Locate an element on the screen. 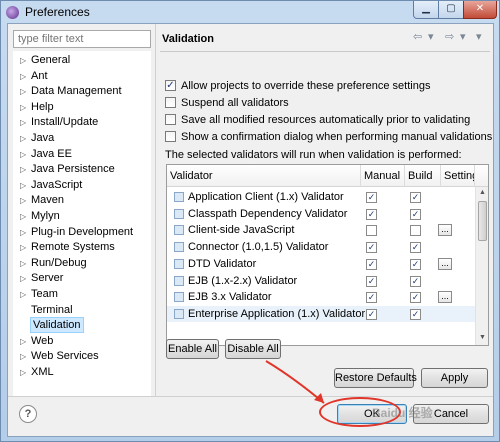 Image resolution: width=500 pixels, height=442 pixels. col-settings: Settings is located at coordinates (458, 176).